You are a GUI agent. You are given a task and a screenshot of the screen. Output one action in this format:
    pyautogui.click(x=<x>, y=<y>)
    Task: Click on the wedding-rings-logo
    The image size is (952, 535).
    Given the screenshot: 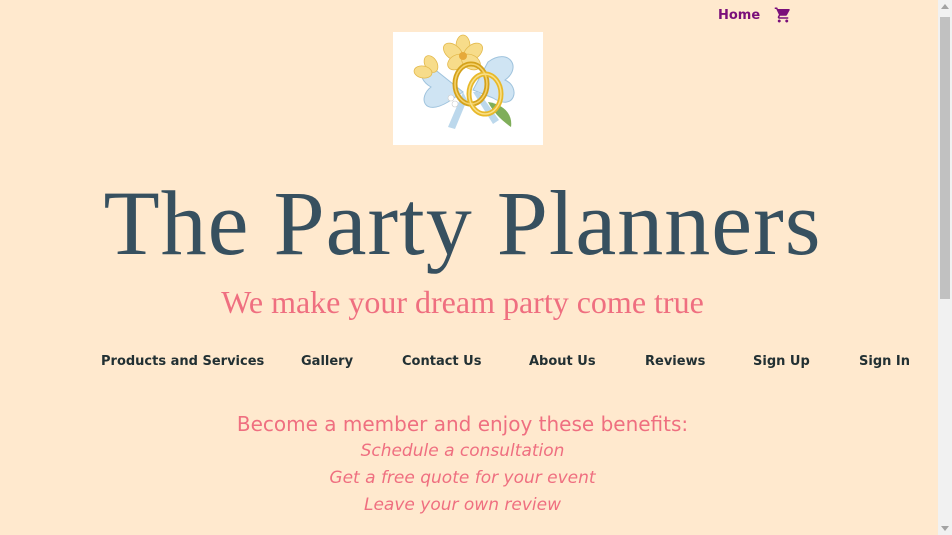 What is the action you would take?
    pyautogui.click(x=468, y=88)
    